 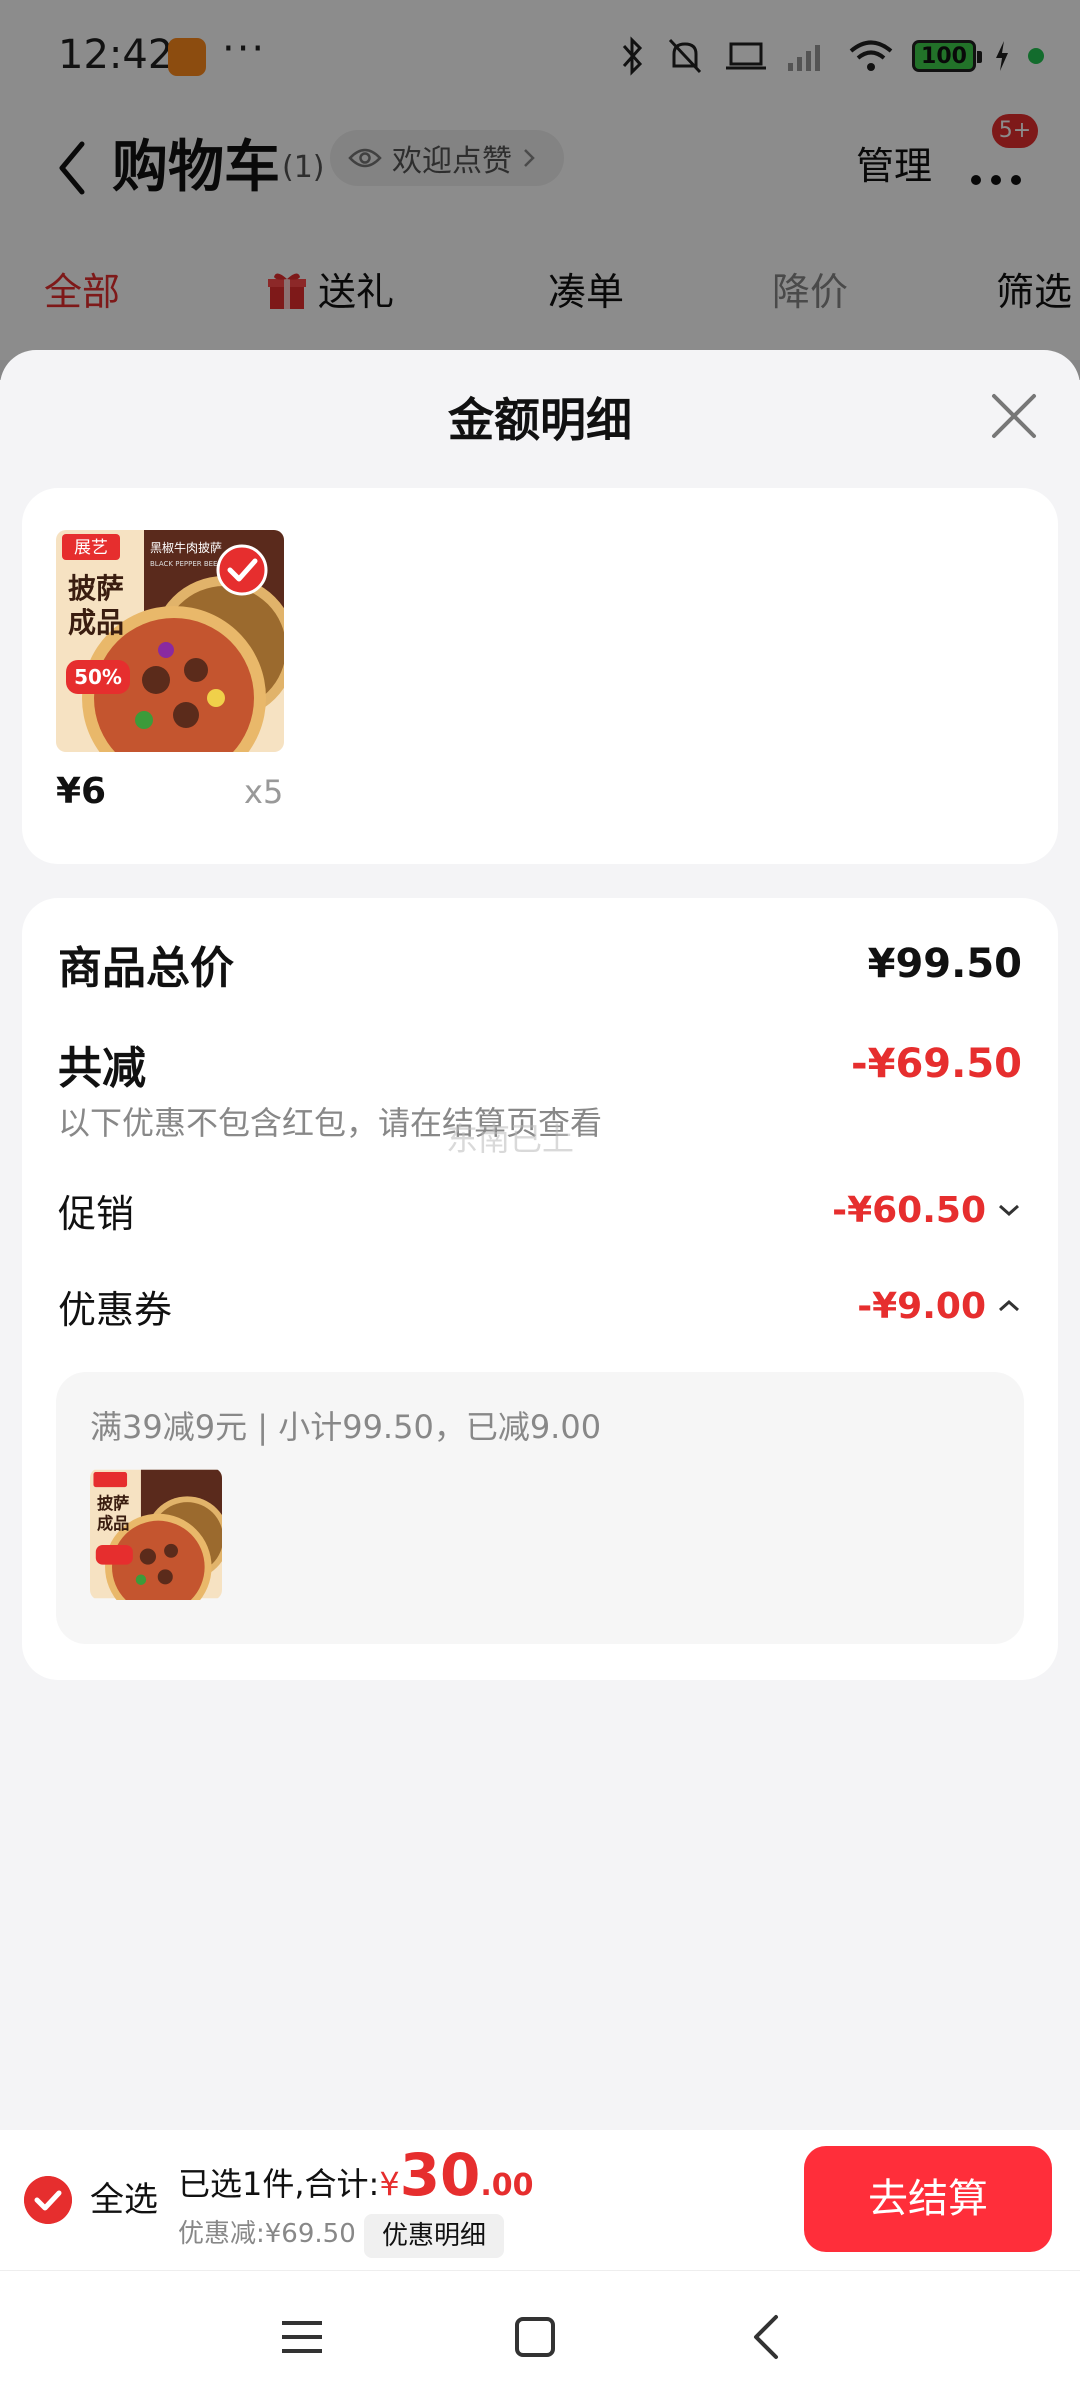 I want to click on home-icon, so click(x=535, y=2337).